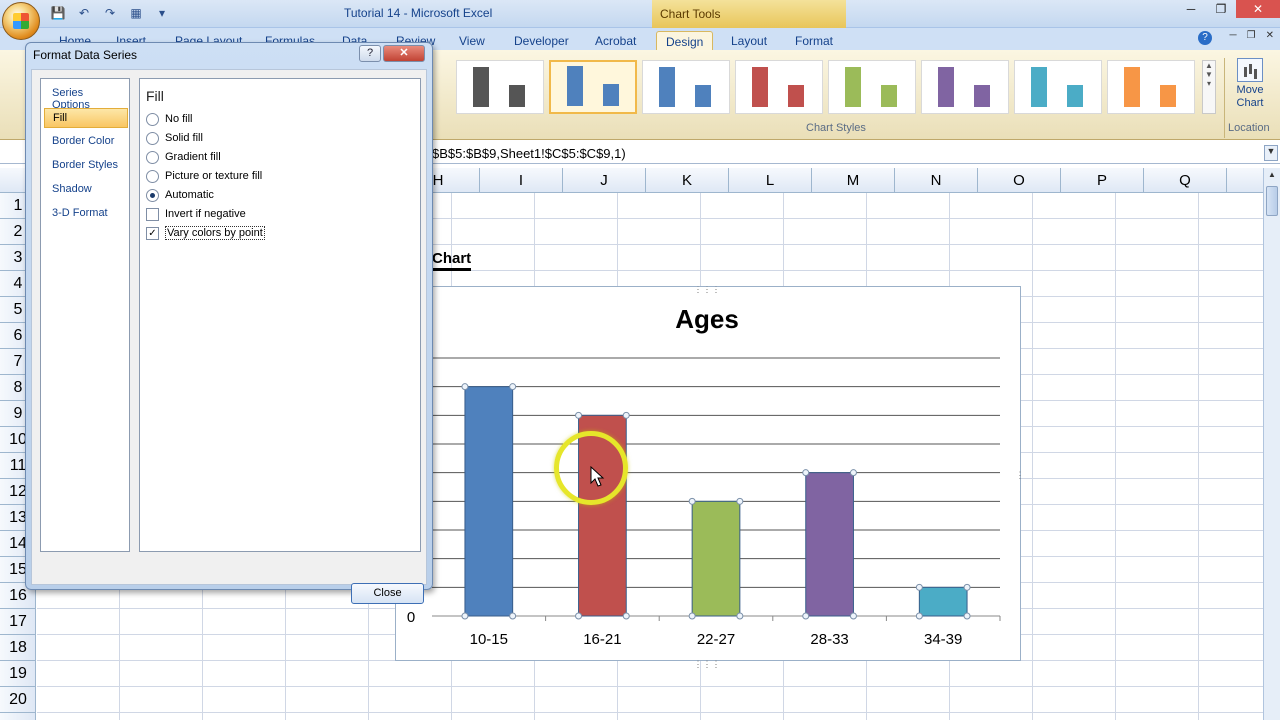 The image size is (1280, 720). I want to click on chart-title: Ages, so click(707, 319).